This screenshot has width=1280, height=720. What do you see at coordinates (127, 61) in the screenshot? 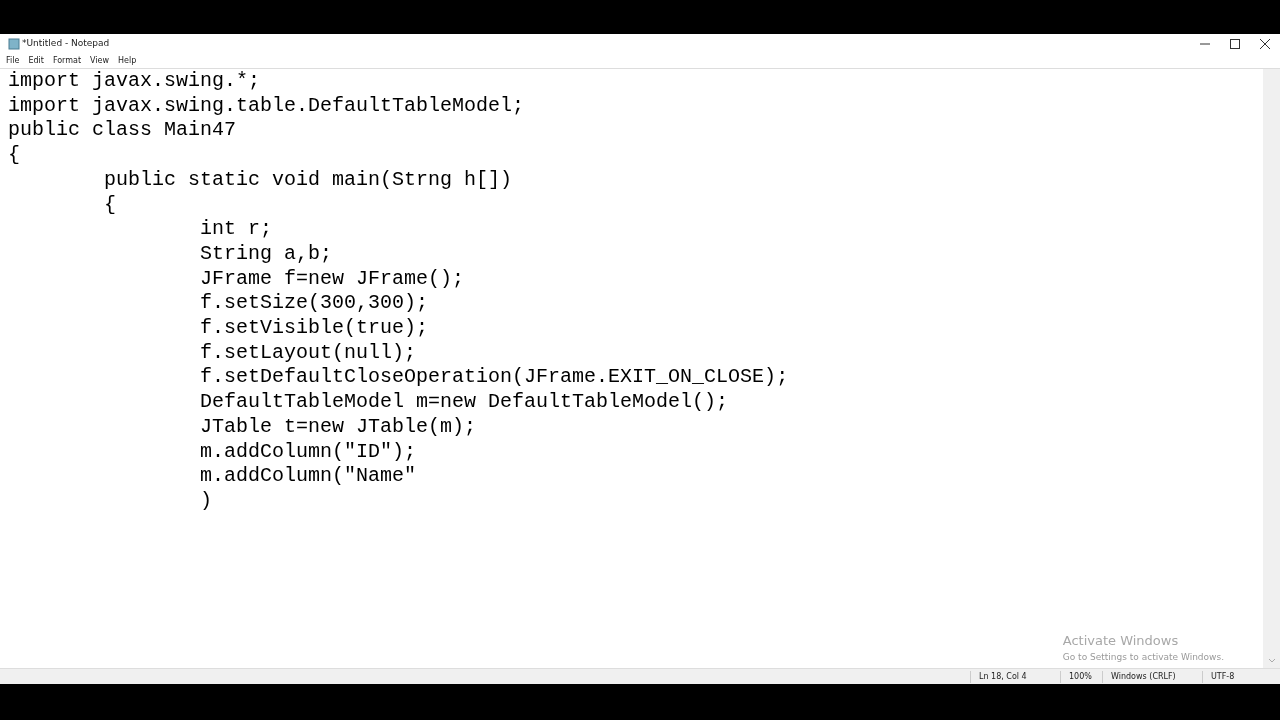
I see `menu-item: Help` at bounding box center [127, 61].